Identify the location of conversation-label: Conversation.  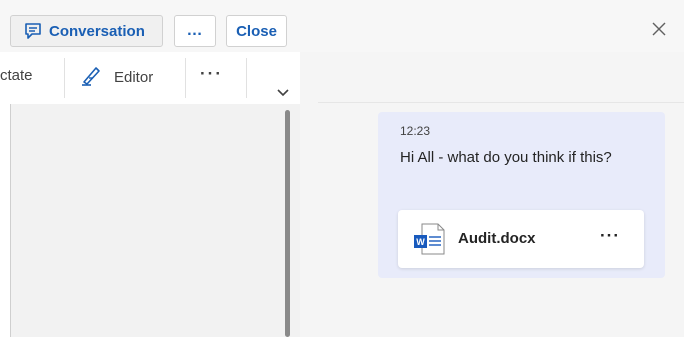
(97, 31).